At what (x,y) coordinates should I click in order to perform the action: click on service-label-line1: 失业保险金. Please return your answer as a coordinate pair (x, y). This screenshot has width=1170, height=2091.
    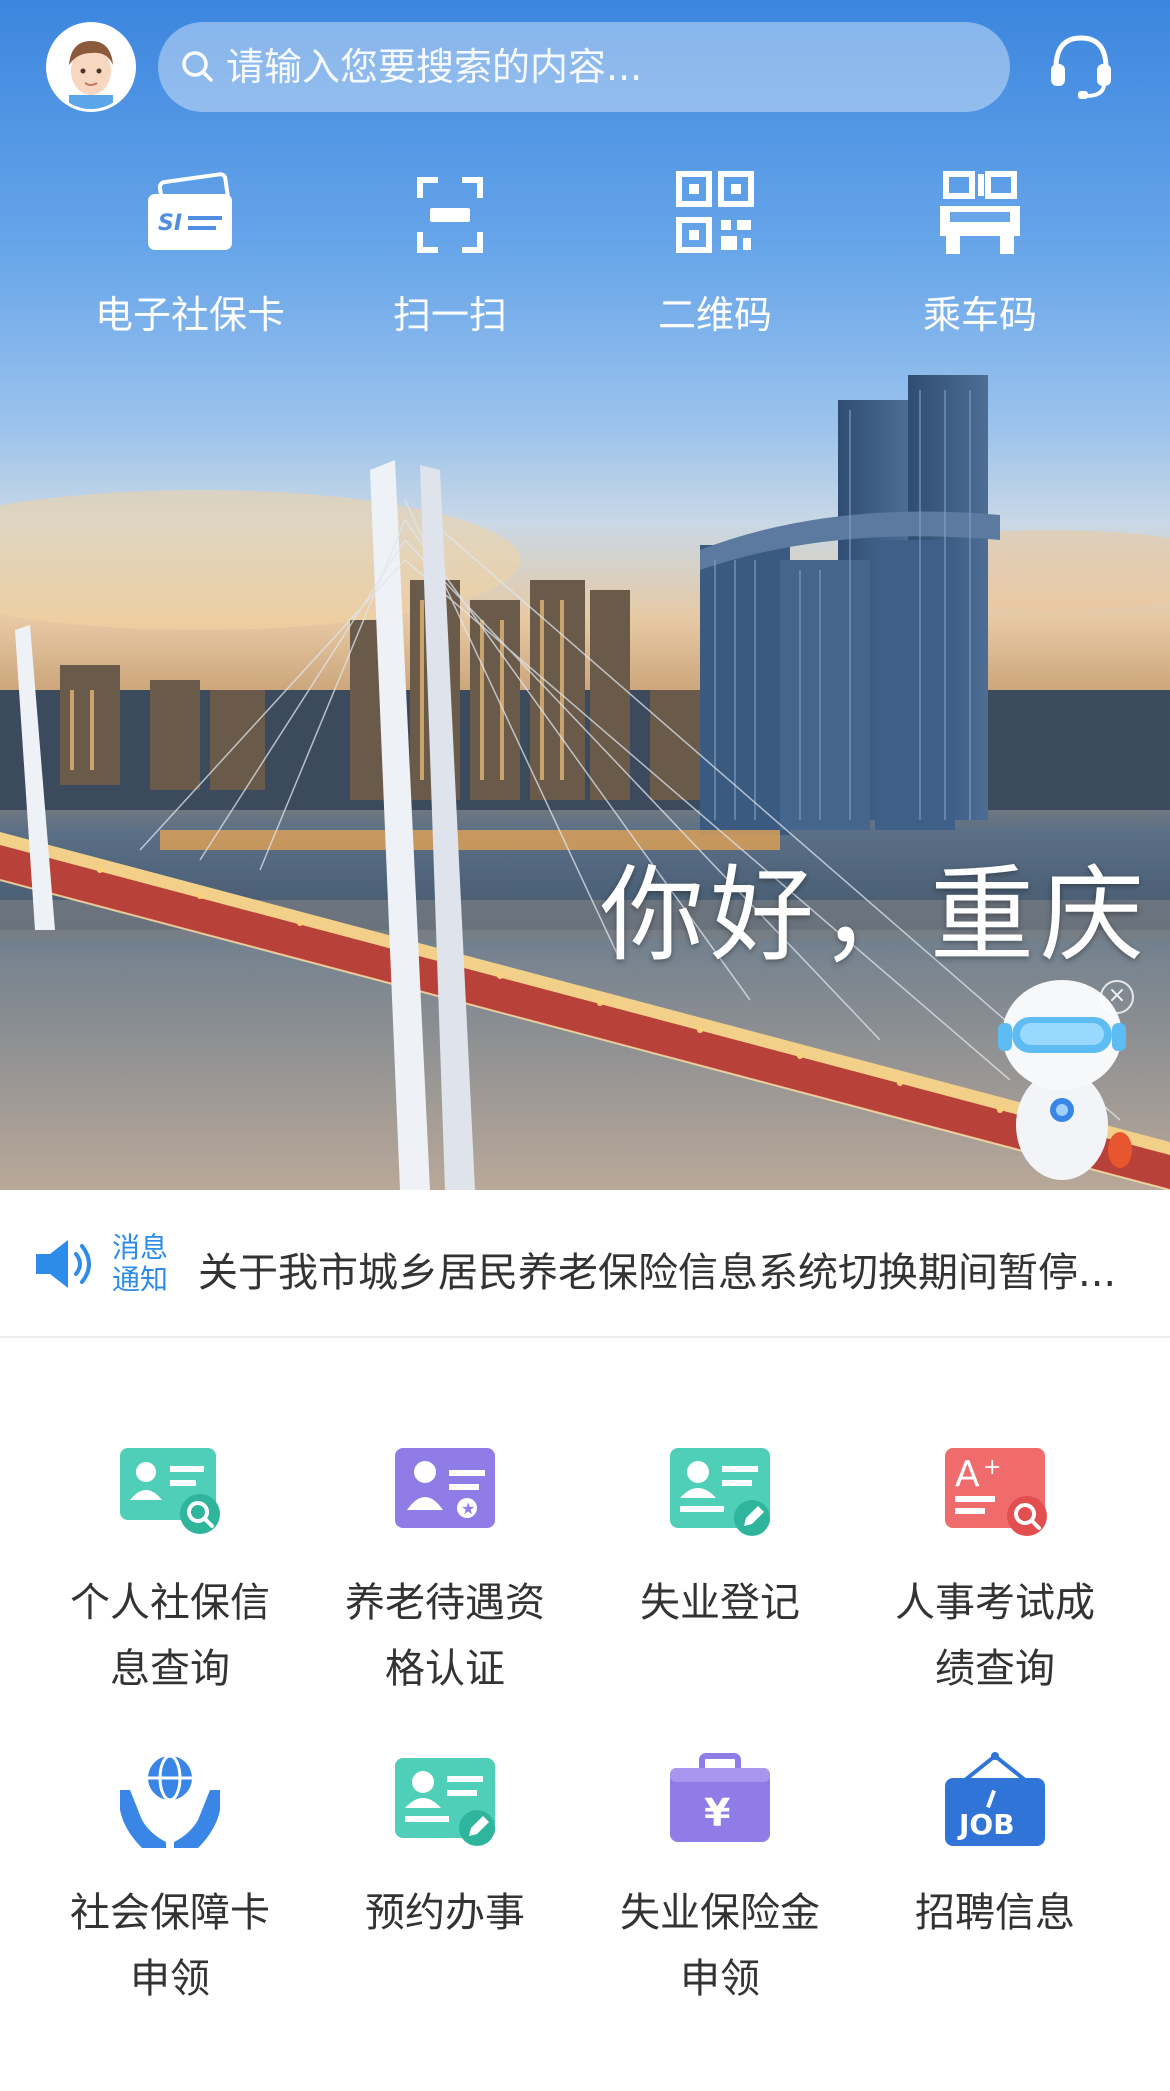
    Looking at the image, I should click on (720, 1913).